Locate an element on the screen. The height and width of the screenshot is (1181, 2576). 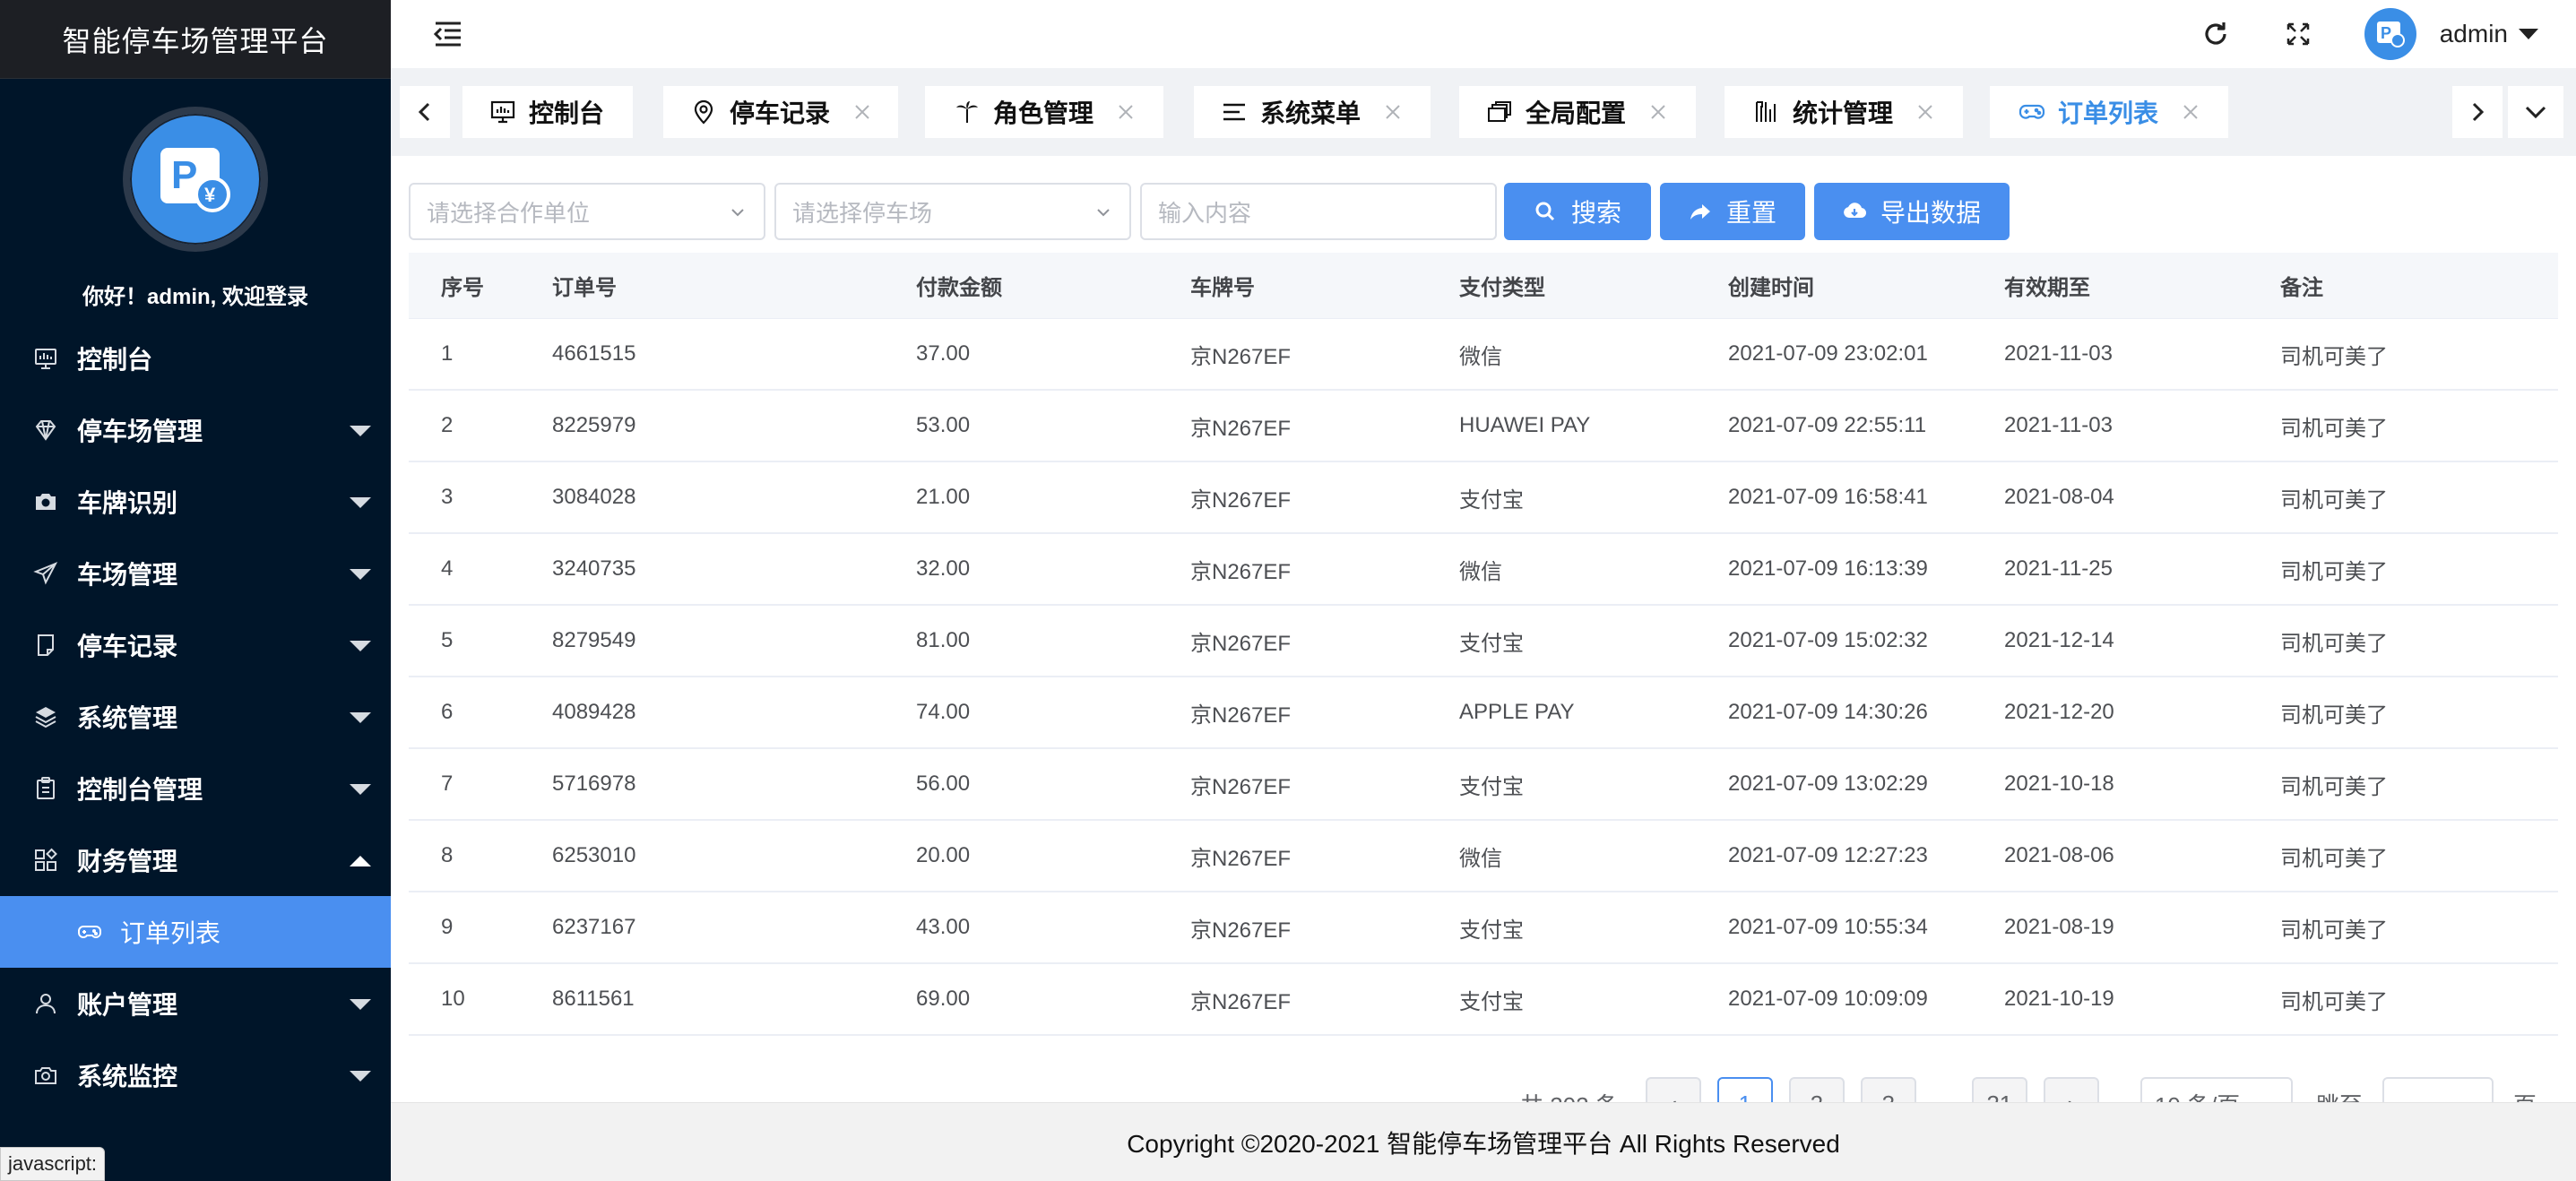
sidebar-item-dashboard: 控制台 is located at coordinates (195, 358).